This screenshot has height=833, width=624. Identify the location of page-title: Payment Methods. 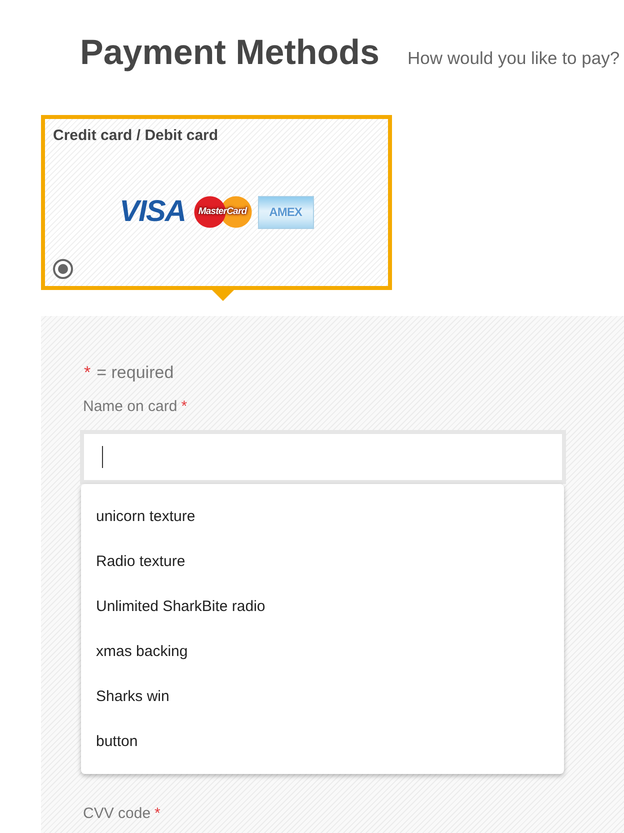
(230, 53).